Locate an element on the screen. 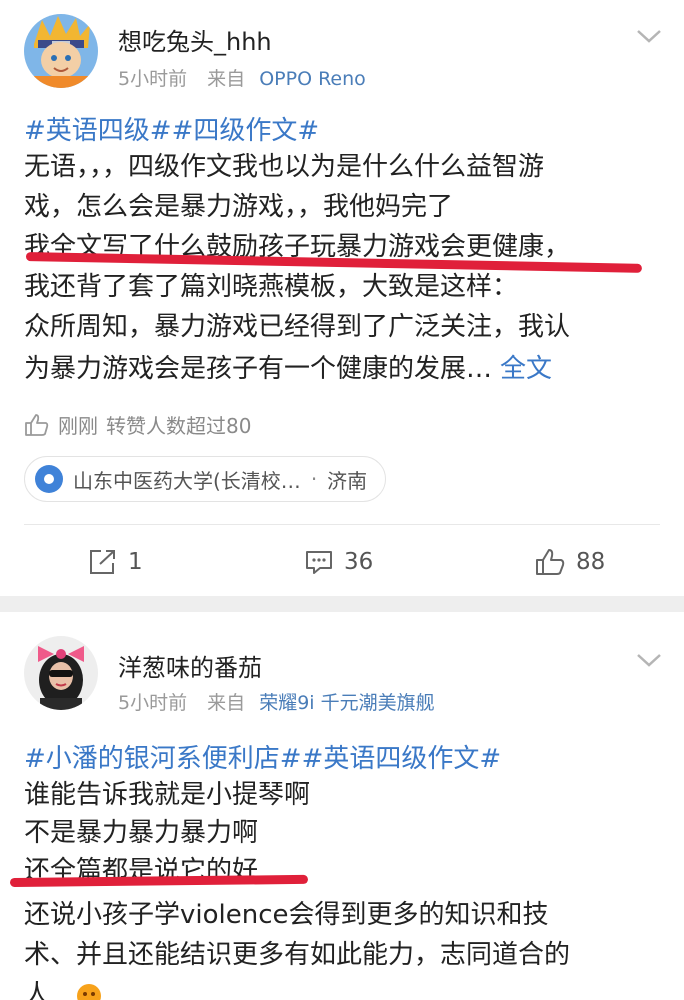  avatar-girl-icon is located at coordinates (61, 673).